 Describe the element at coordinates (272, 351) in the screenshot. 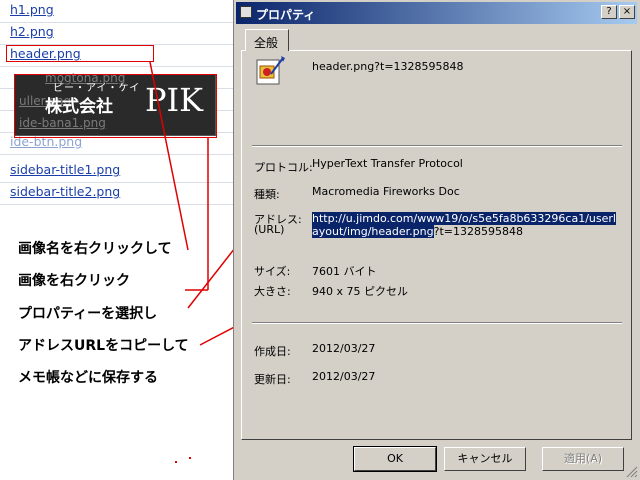

I see `created-label: 作成日:` at that location.